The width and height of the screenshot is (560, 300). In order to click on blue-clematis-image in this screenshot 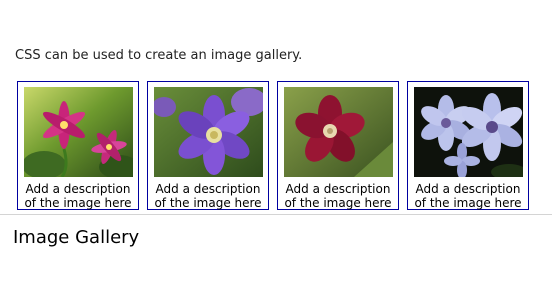, I will do `click(468, 132)`.